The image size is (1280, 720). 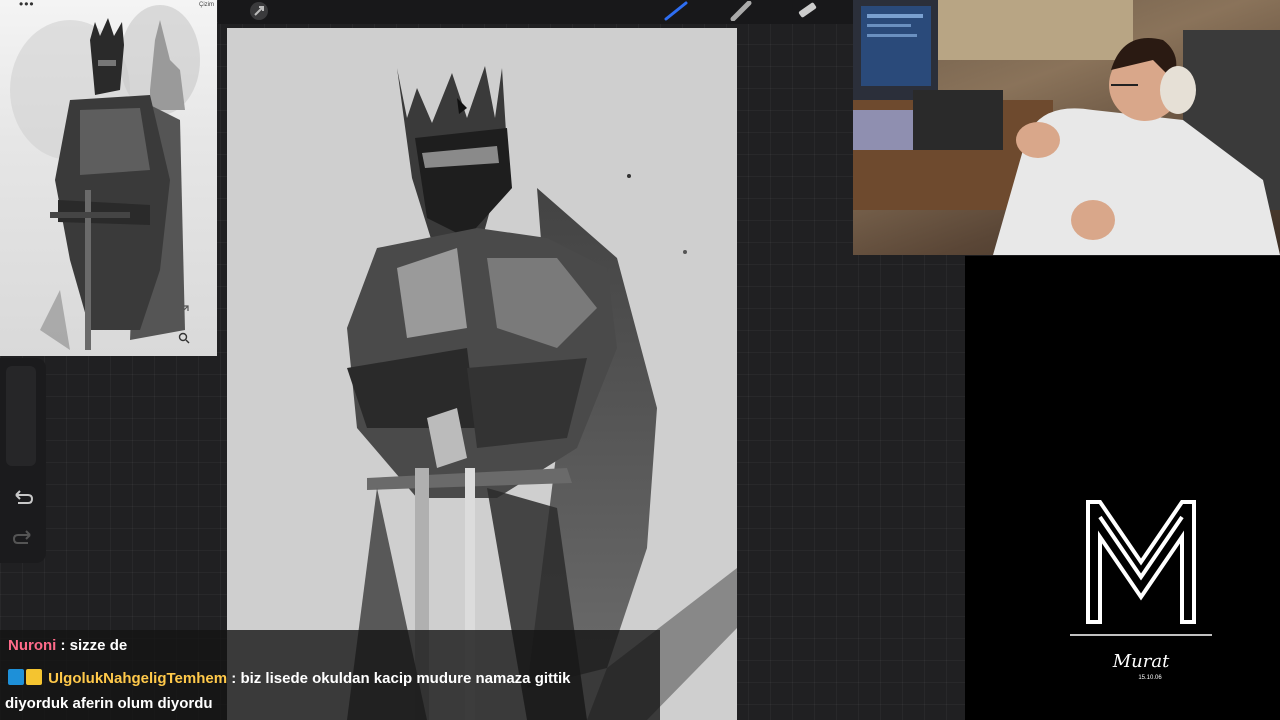 What do you see at coordinates (259, 11) in the screenshot?
I see `adjust-icon` at bounding box center [259, 11].